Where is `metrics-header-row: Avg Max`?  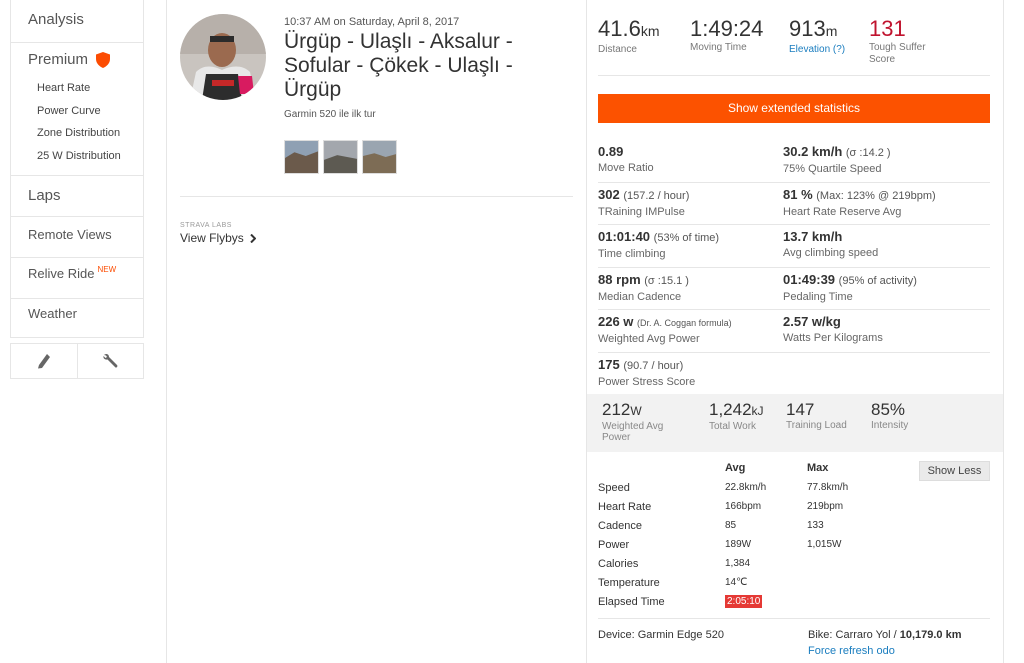 metrics-header-row: Avg Max is located at coordinates (742, 469).